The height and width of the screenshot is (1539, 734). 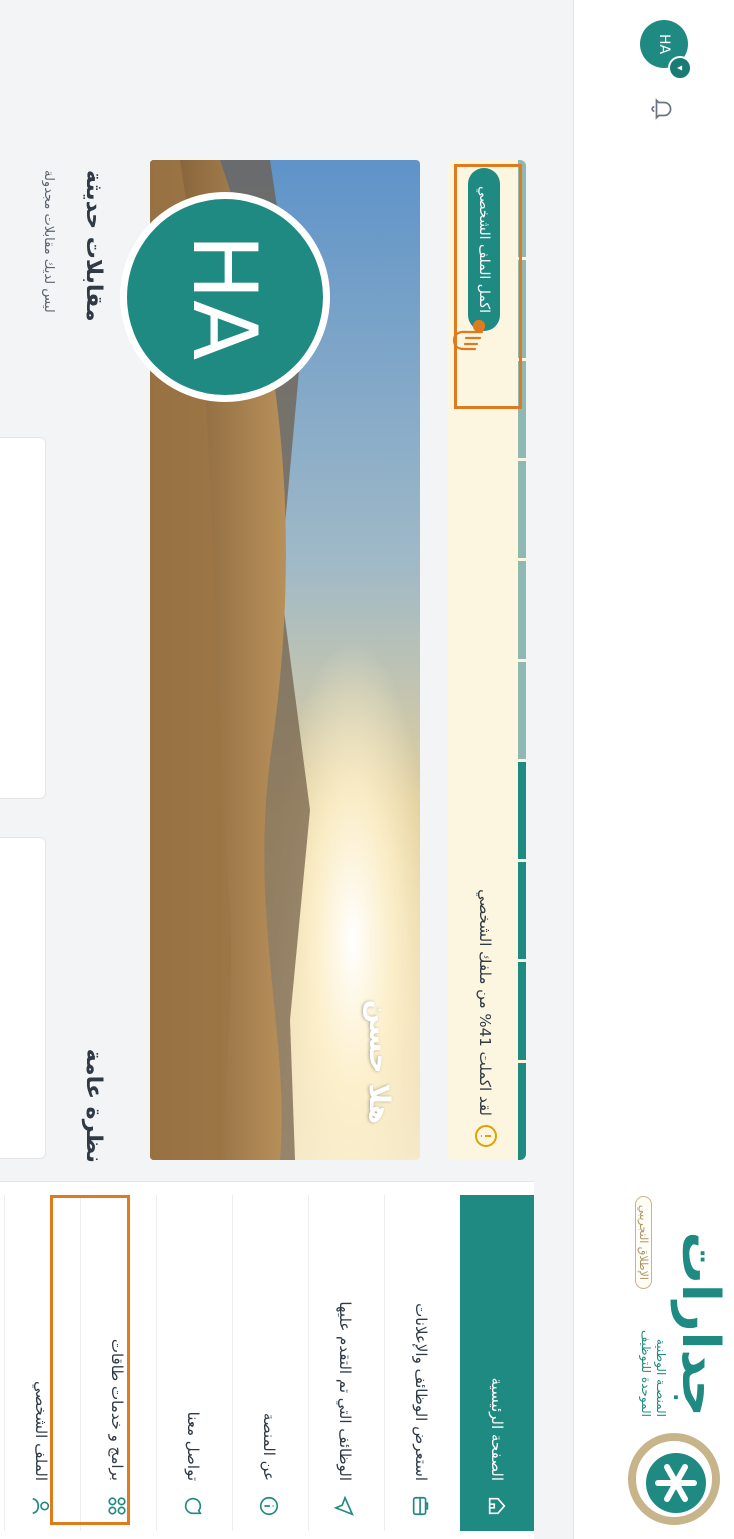 I want to click on logo-icon, so click(x=674, y=1479).